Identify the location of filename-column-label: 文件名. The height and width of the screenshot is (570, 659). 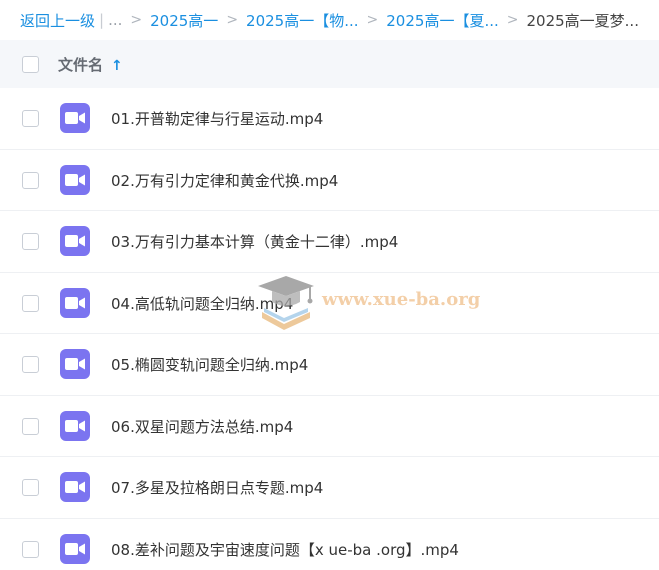
(81, 65).